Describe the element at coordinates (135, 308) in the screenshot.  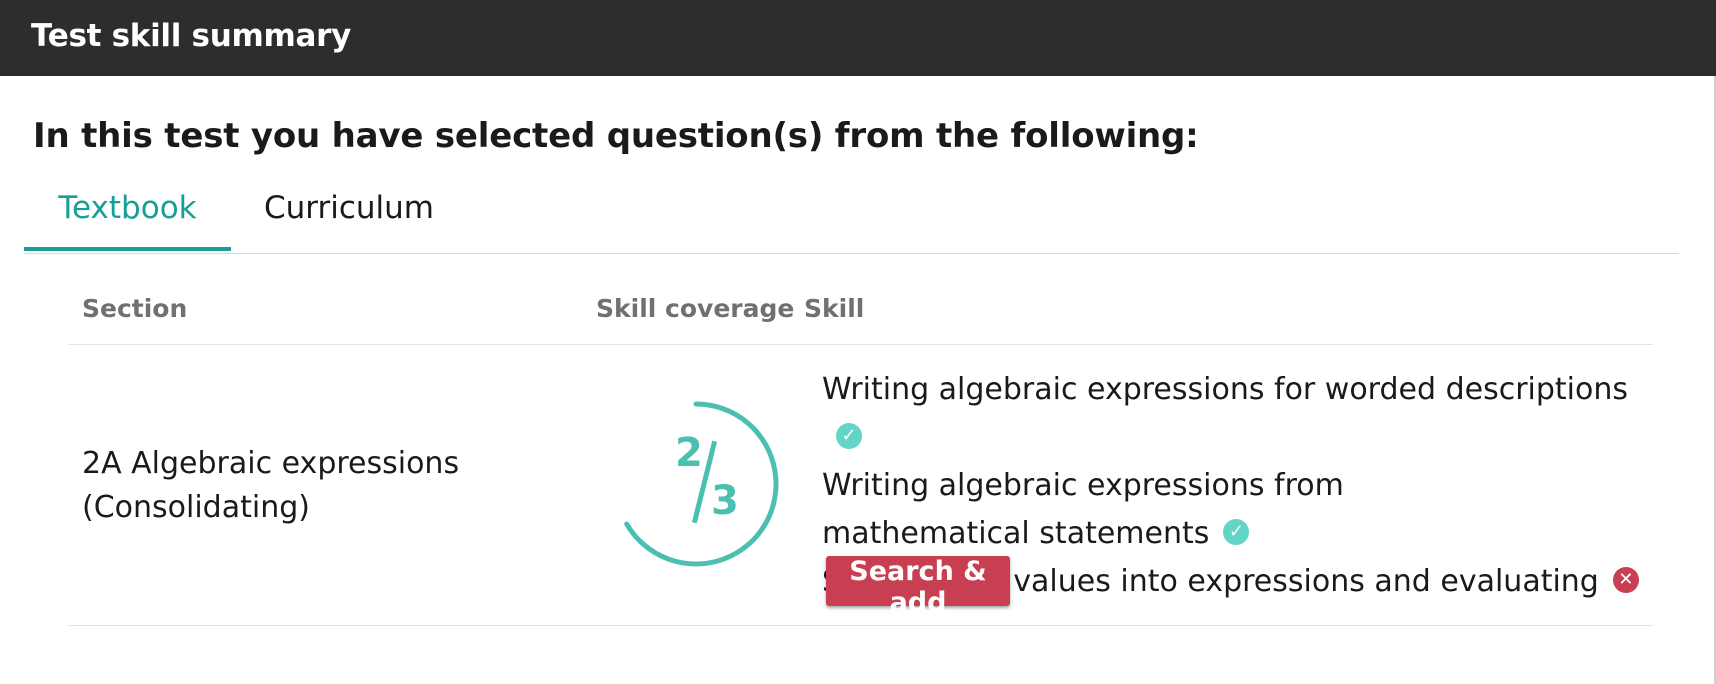
I see `column-header-section: Section` at that location.